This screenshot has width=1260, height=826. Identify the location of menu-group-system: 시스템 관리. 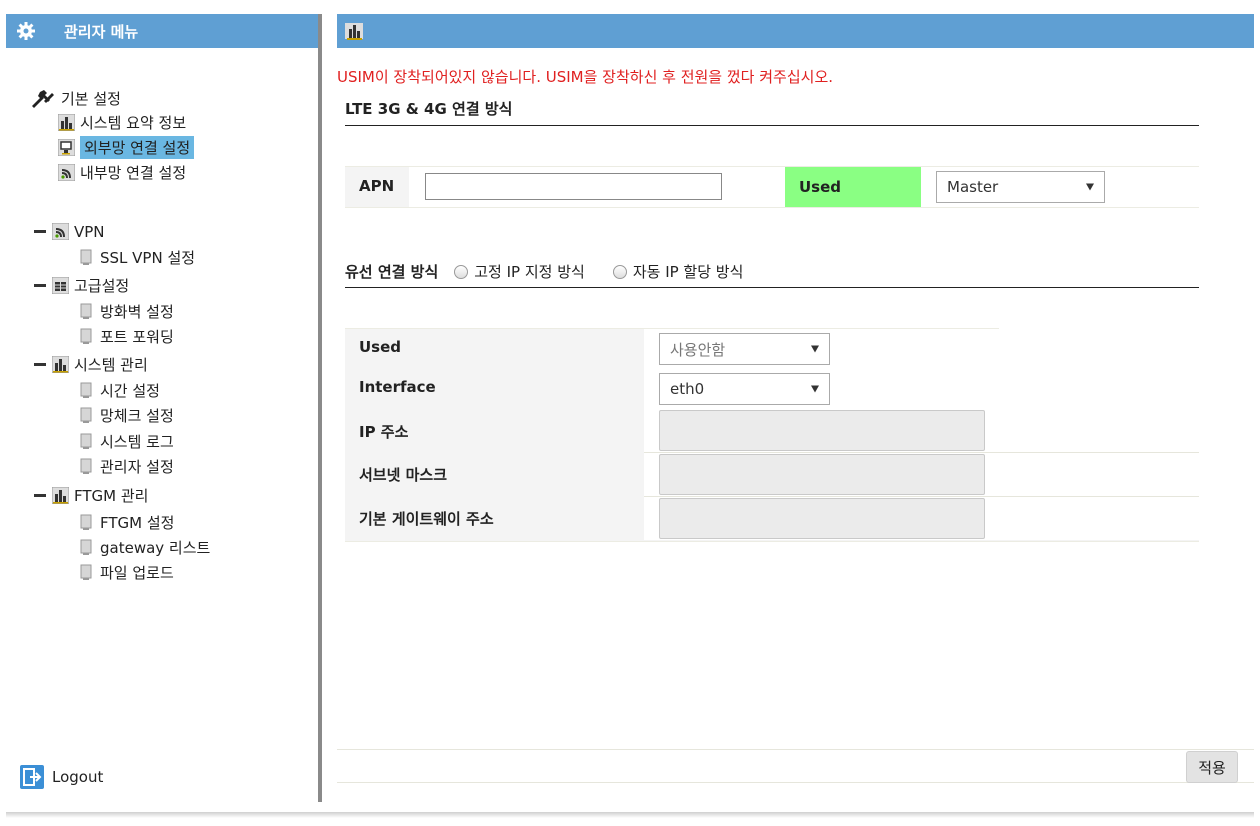
(91, 364).